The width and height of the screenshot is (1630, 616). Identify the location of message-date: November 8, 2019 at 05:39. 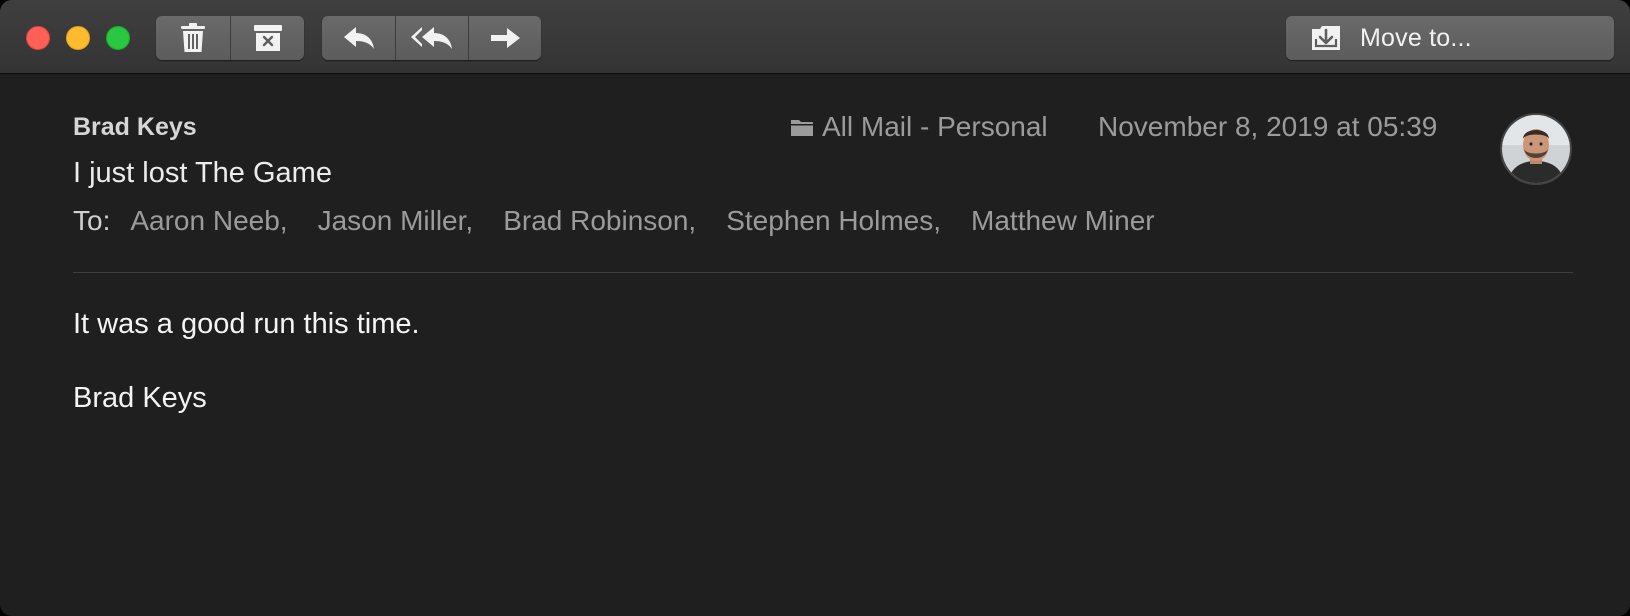
(1268, 126).